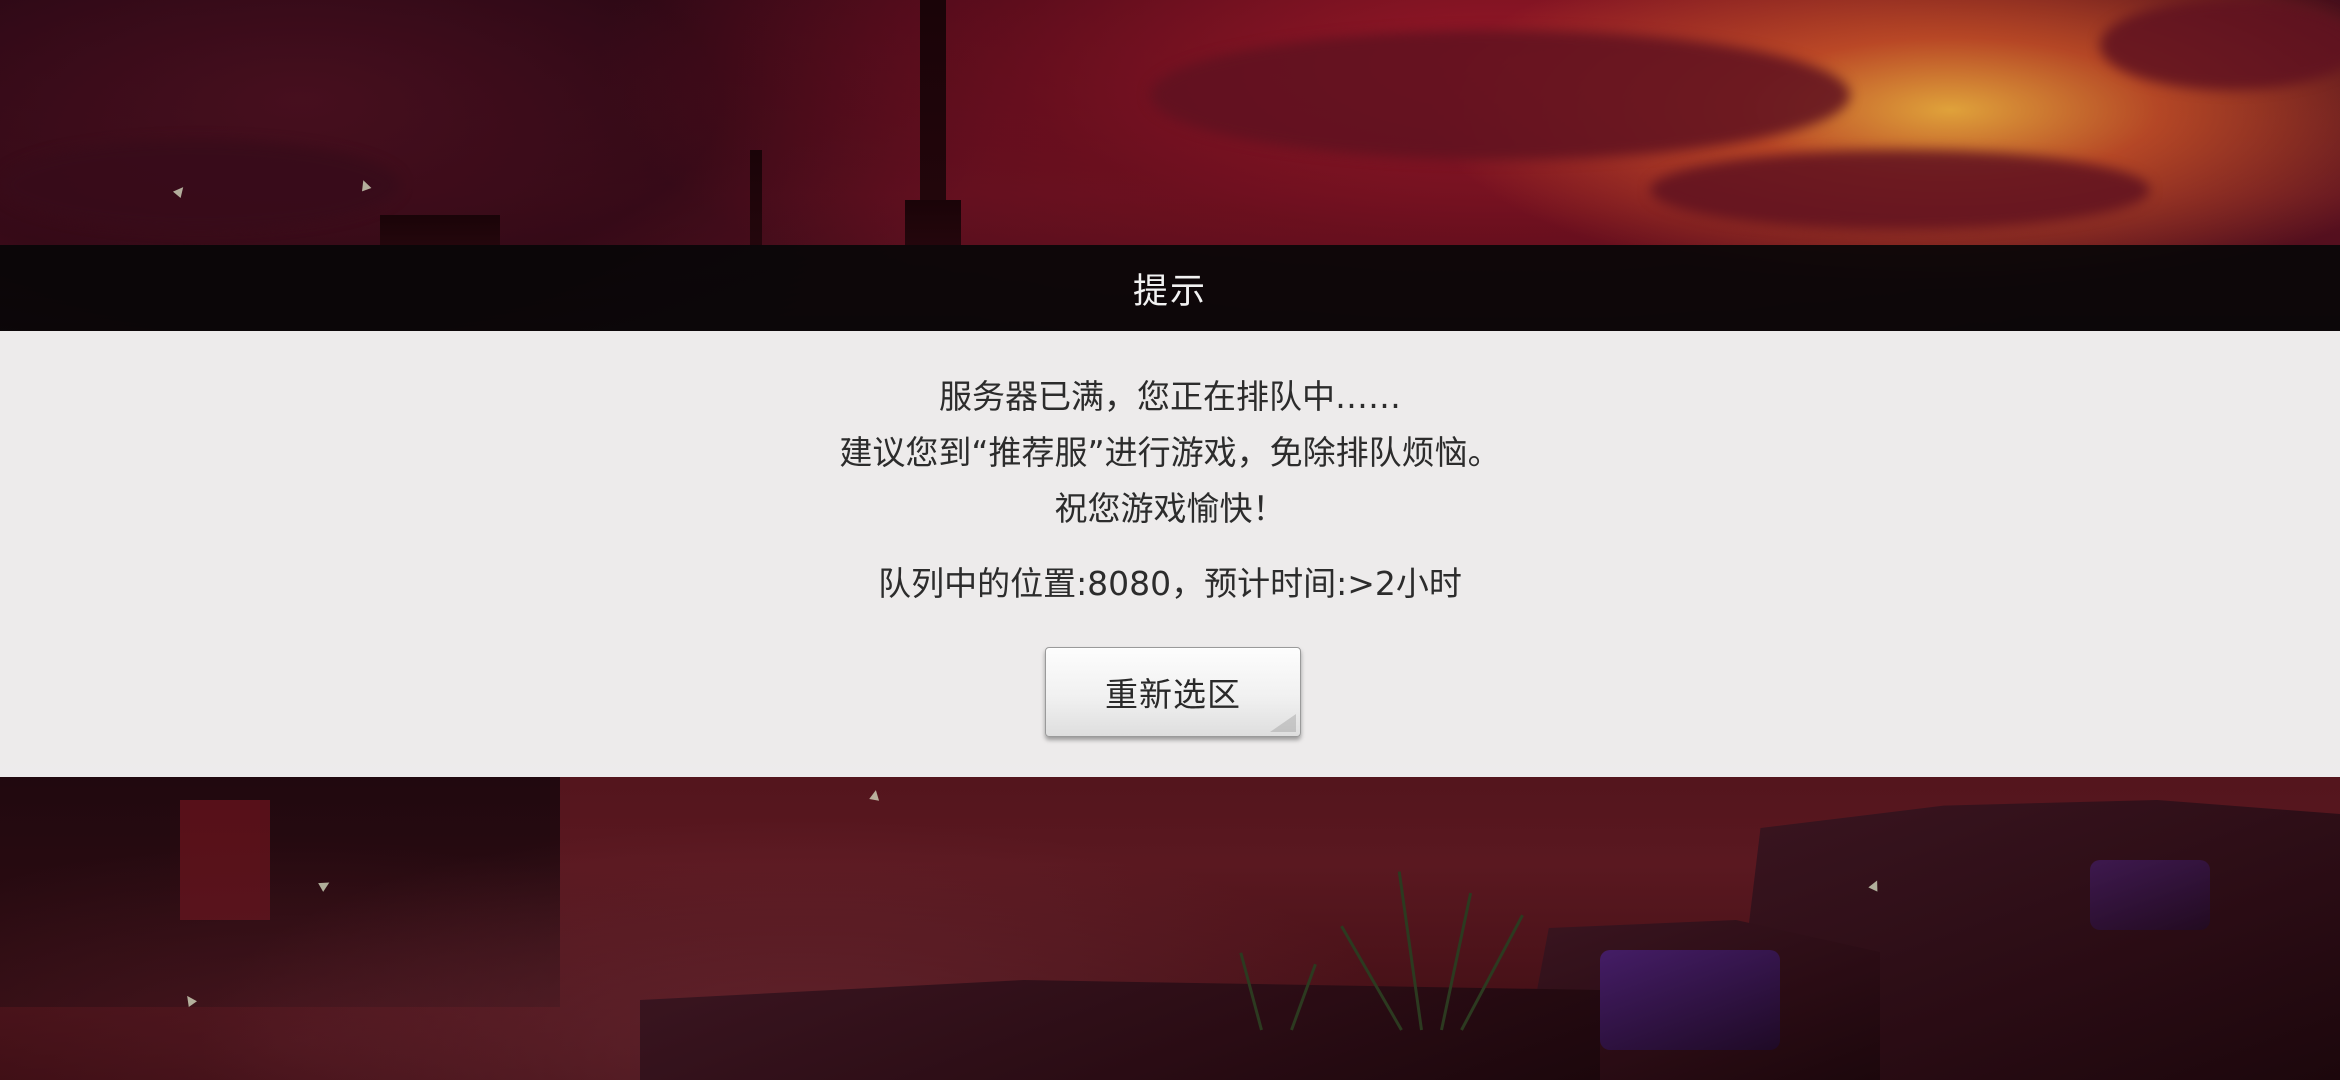 The width and height of the screenshot is (2340, 1080). What do you see at coordinates (1170, 508) in the screenshot?
I see `greeting-message: 祝您游戏愉快！` at bounding box center [1170, 508].